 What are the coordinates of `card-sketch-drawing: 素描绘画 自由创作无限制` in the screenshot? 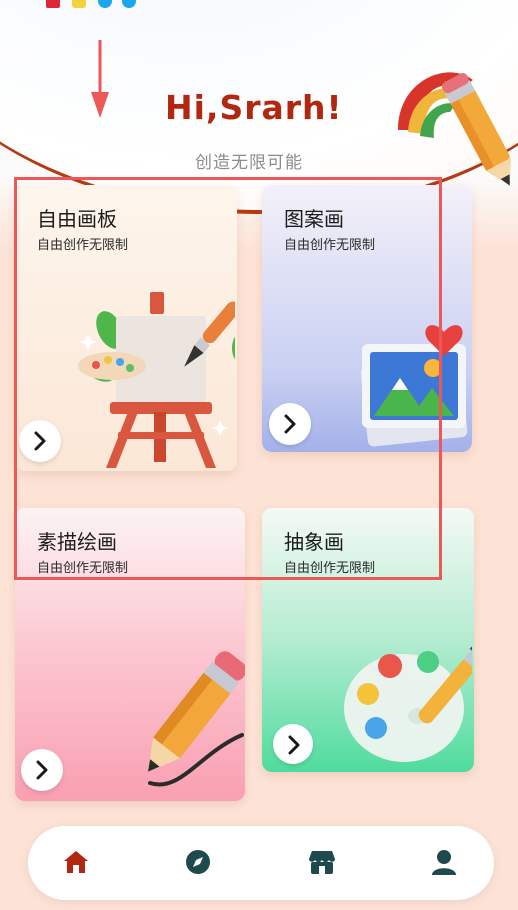 It's located at (130, 654).